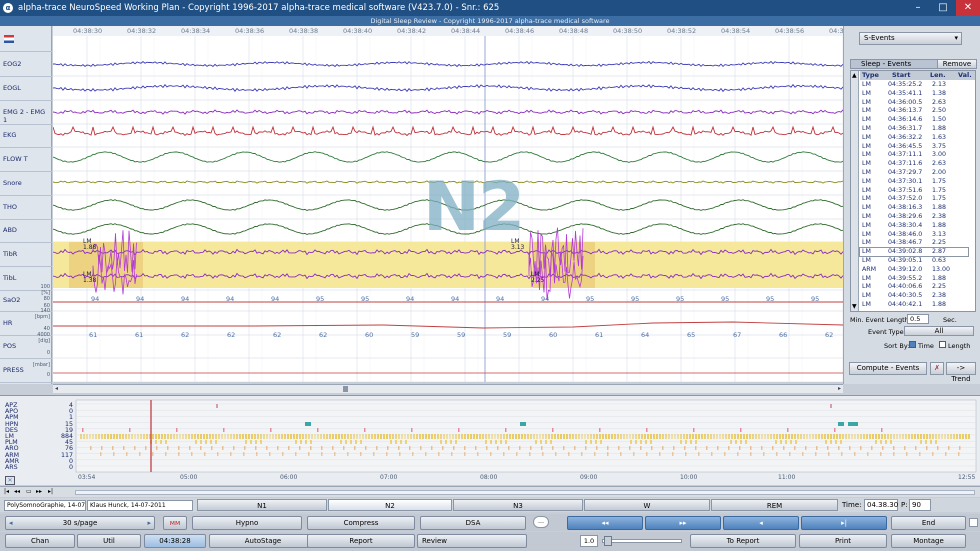 The width and height of the screenshot is (980, 551). What do you see at coordinates (50, 491) in the screenshot?
I see `nav-last-icon: ▸|` at bounding box center [50, 491].